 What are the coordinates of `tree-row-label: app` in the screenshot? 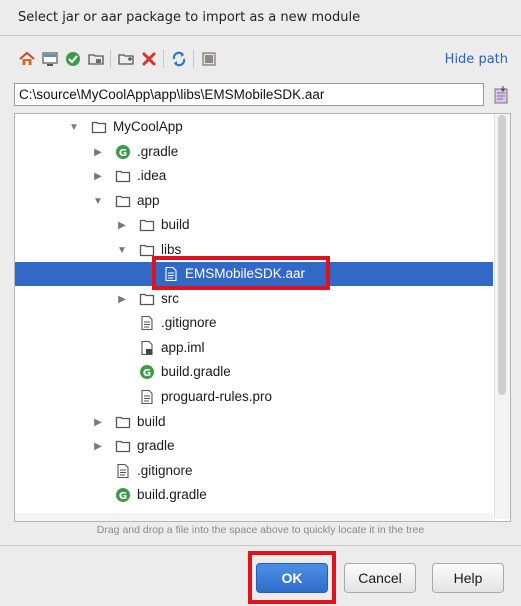 It's located at (148, 200).